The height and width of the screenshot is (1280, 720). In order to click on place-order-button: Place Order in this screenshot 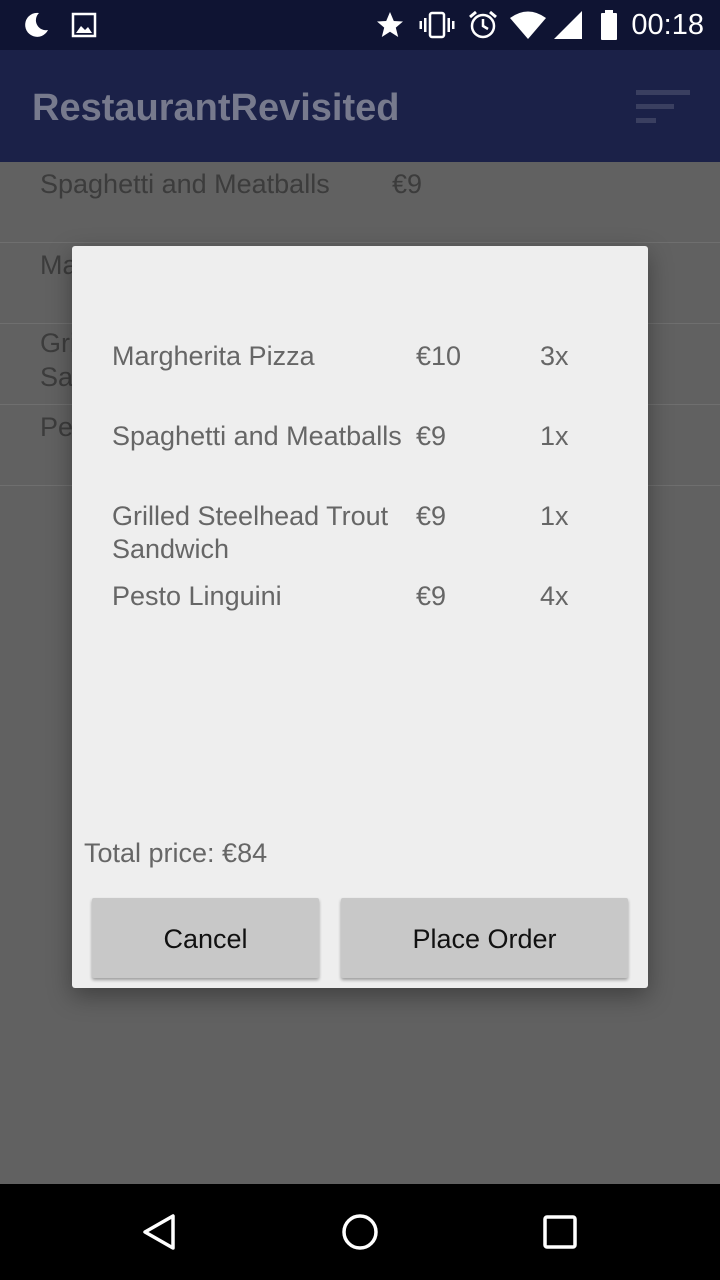, I will do `click(484, 938)`.